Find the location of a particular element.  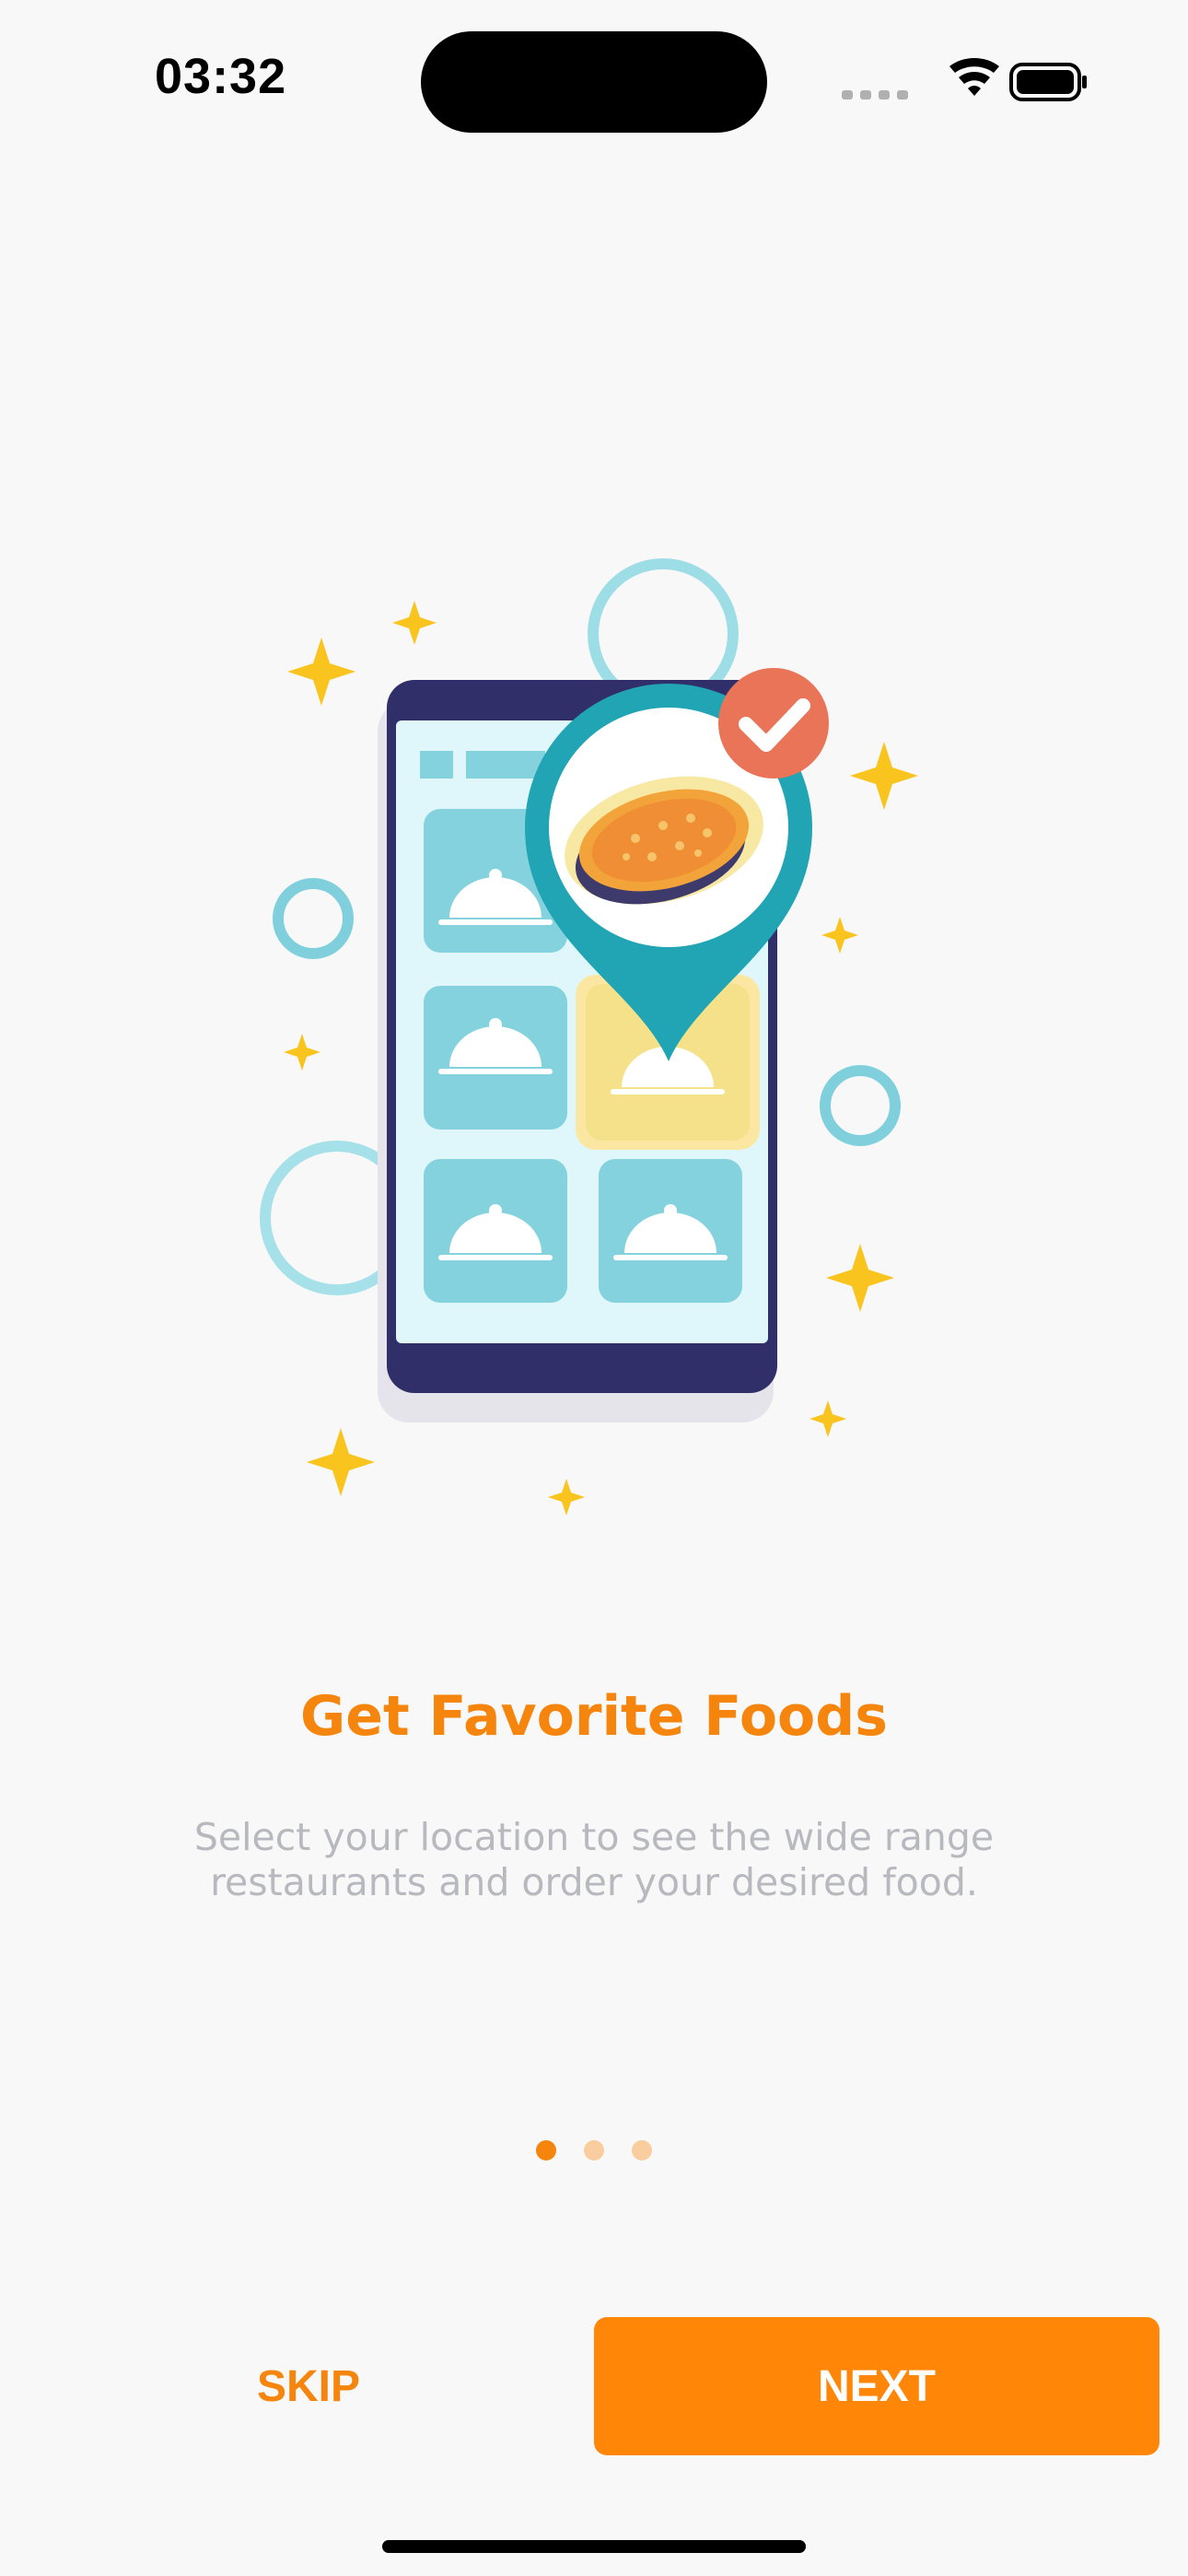

dynamic-island is located at coordinates (594, 82).